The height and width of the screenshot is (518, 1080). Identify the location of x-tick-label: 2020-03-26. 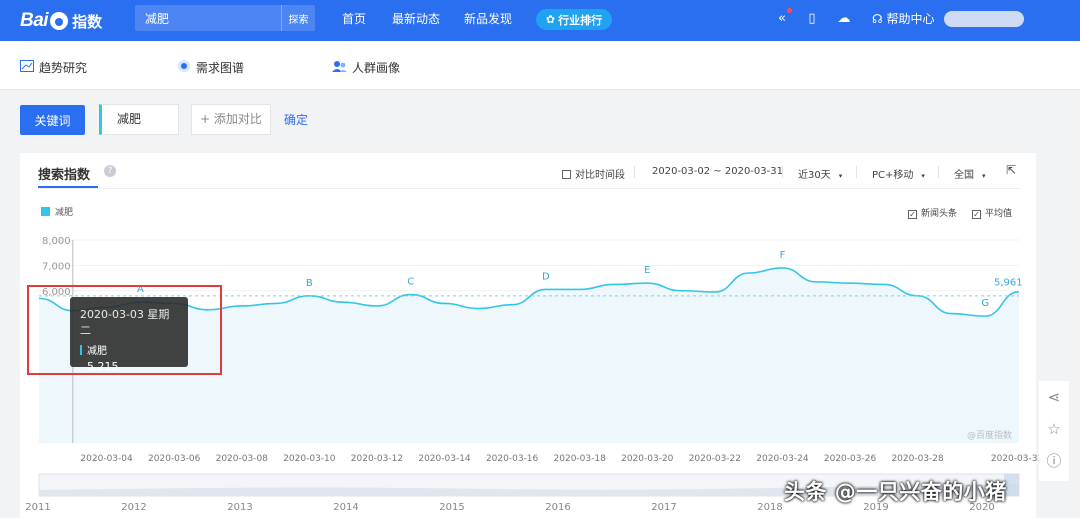
(850, 459).